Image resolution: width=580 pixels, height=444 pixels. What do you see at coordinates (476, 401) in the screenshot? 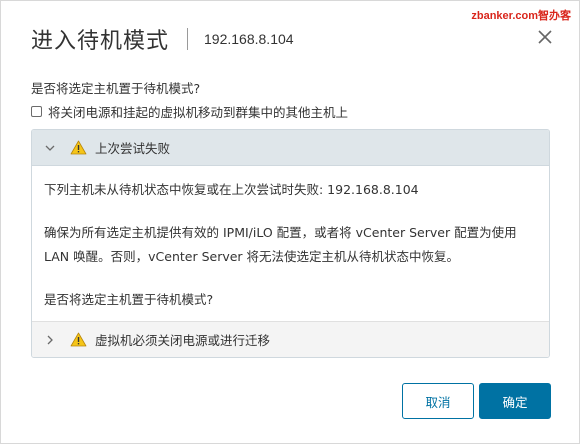
I see `dialog-footer: 取消 确定` at bounding box center [476, 401].